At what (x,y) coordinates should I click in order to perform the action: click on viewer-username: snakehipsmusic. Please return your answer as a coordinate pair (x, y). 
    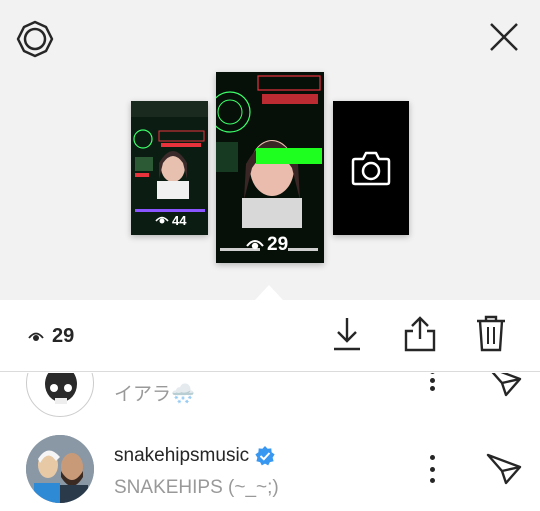
    Looking at the image, I should click on (194, 456).